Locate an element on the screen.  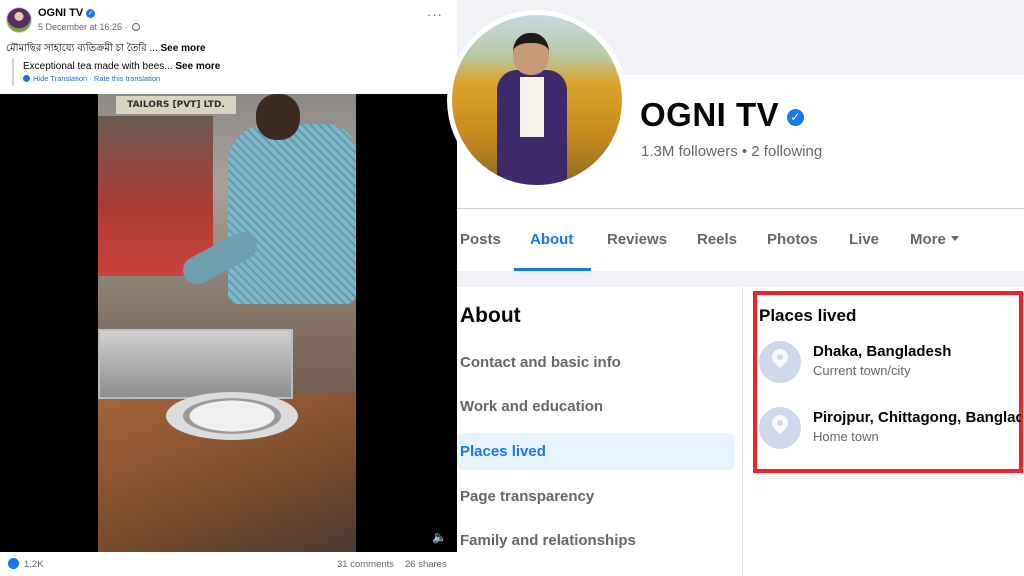
gear-icon is located at coordinates (26, 78).